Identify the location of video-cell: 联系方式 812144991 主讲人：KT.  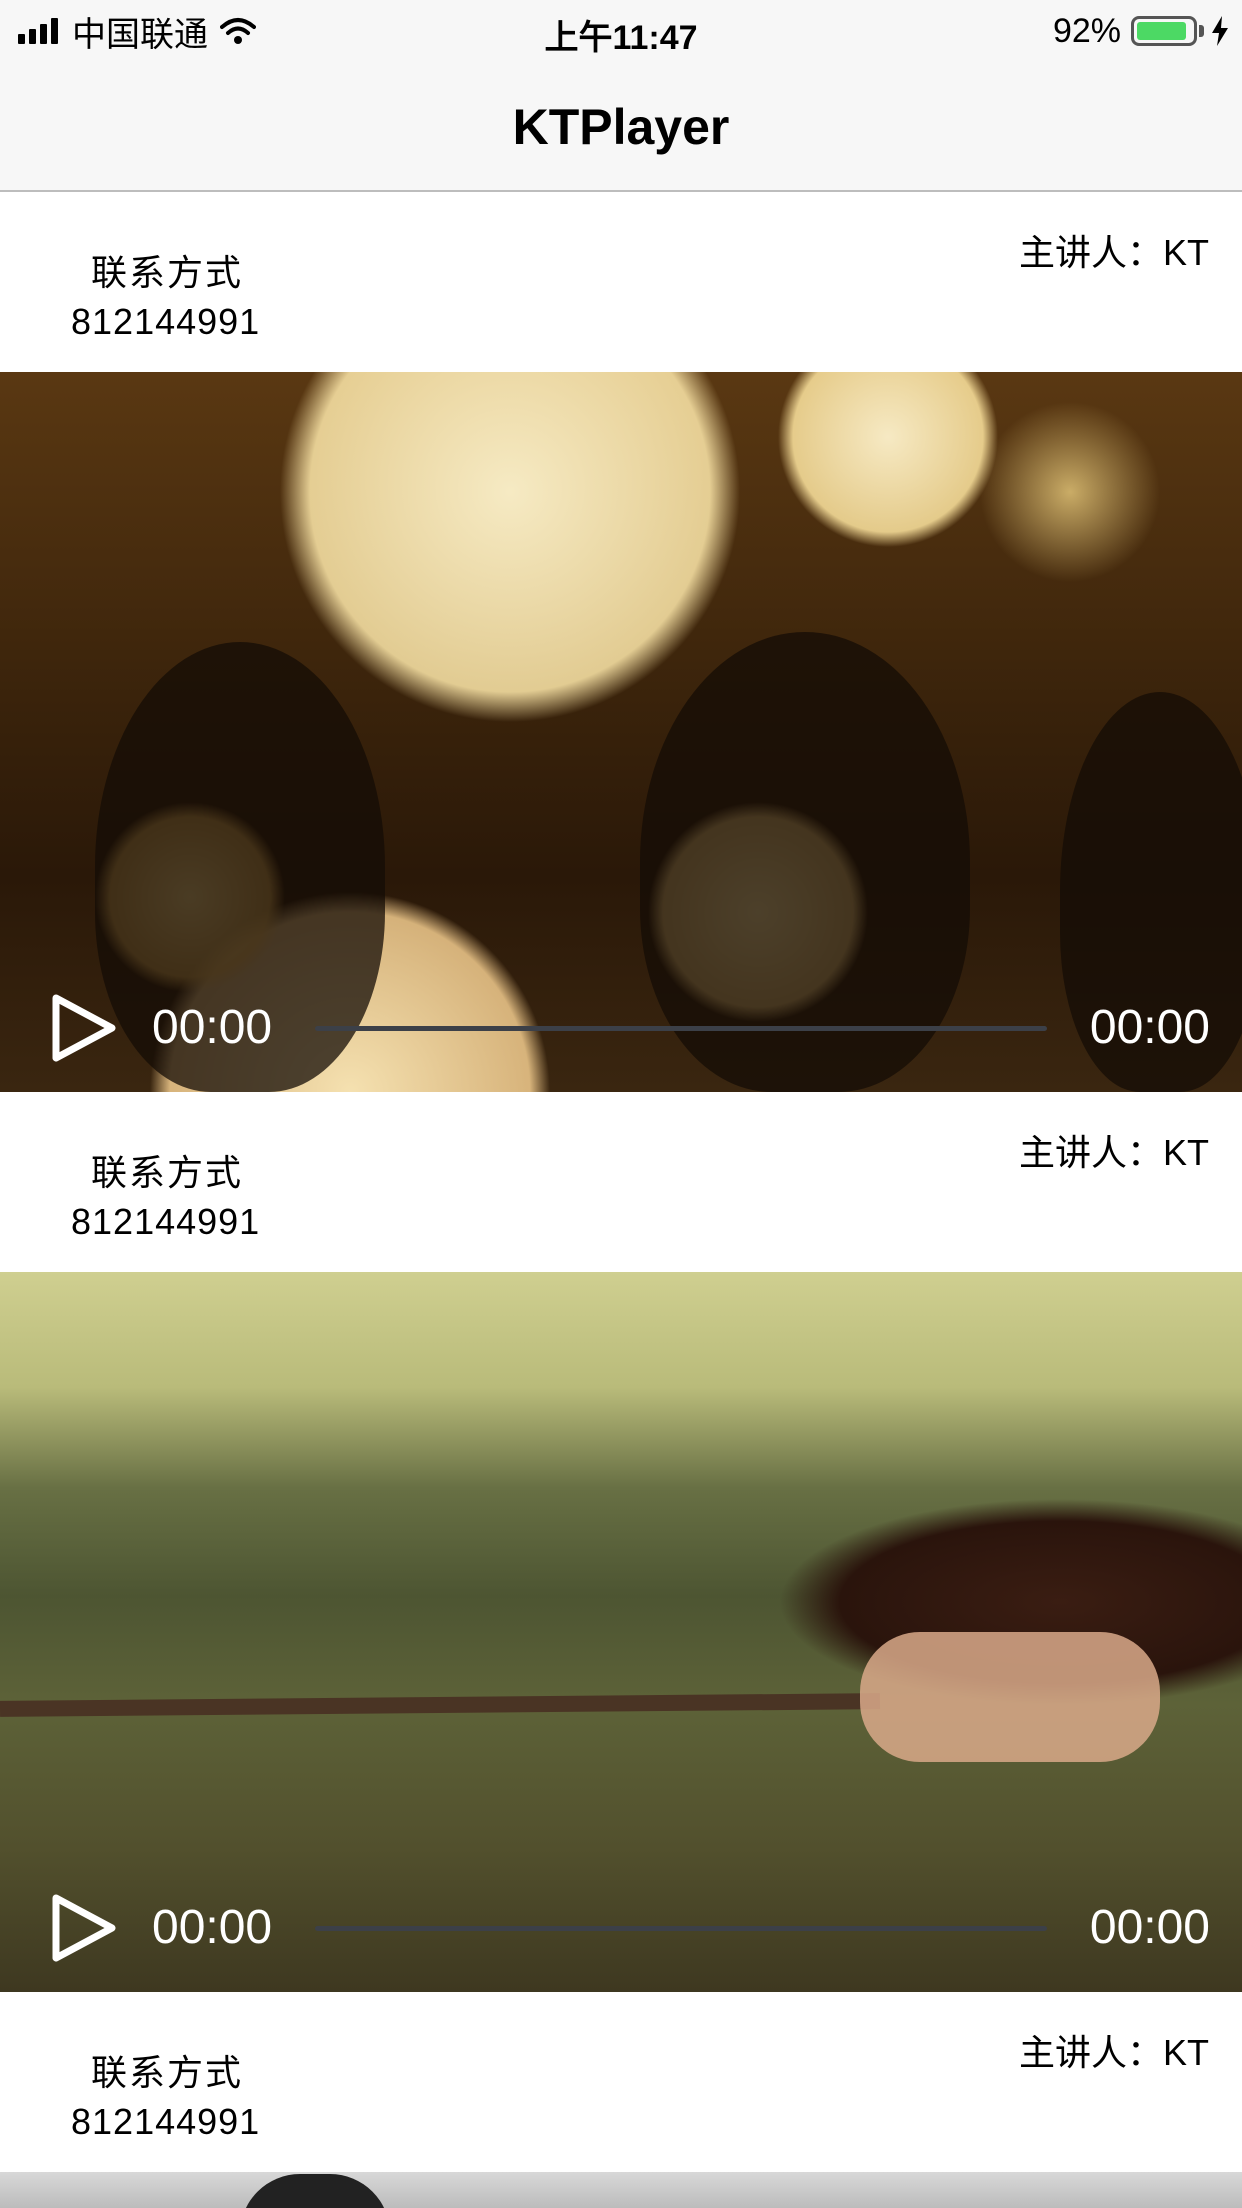
(621, 2100).